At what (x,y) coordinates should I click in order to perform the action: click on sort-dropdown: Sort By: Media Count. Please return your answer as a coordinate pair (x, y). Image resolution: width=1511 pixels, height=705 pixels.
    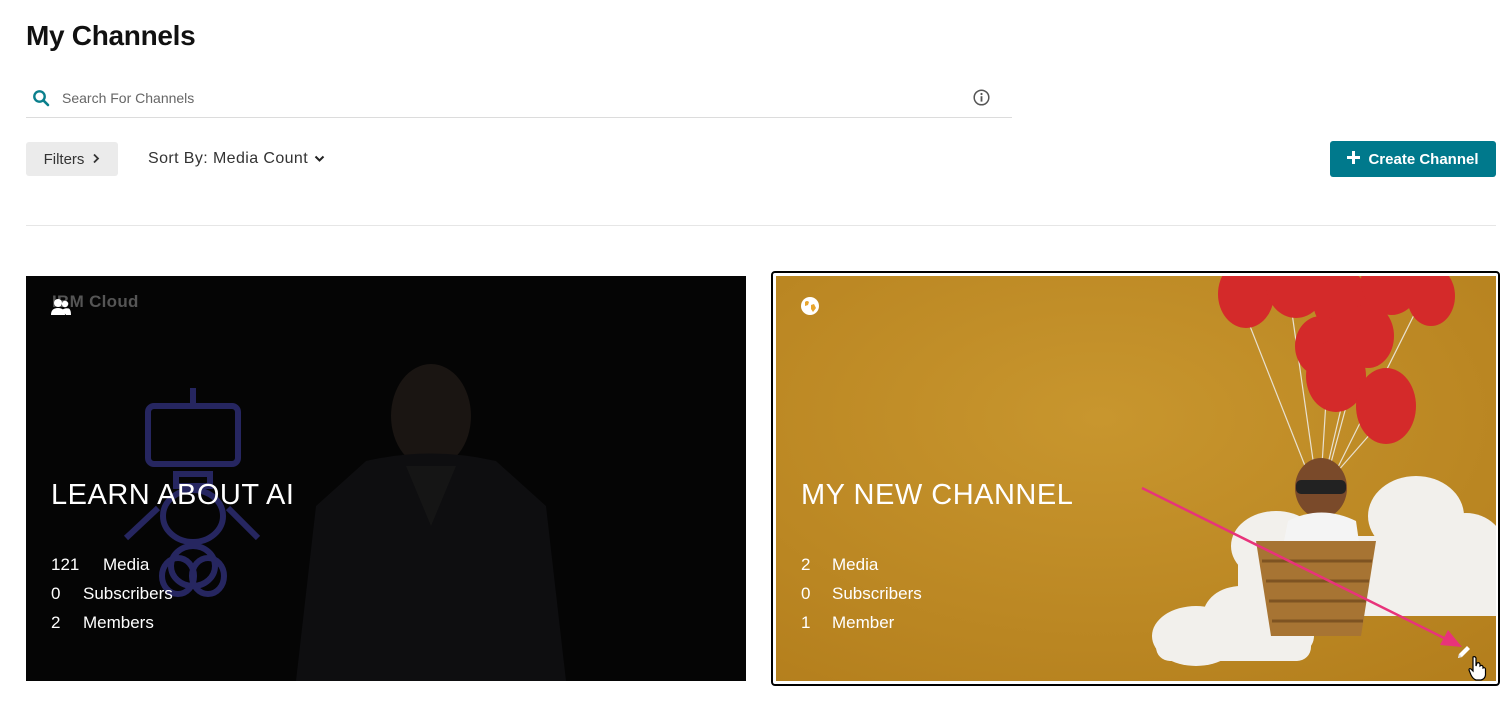
    Looking at the image, I should click on (236, 159).